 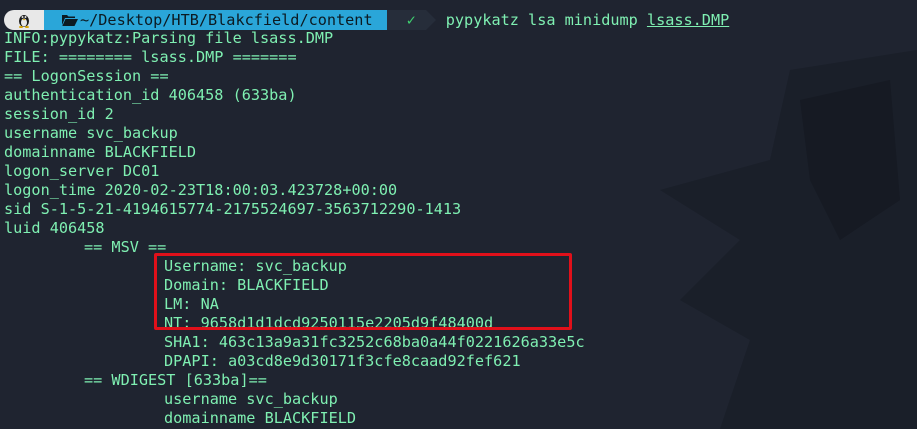 I want to click on output-line: authentication_id 406458 (633ba), so click(x=150, y=95).